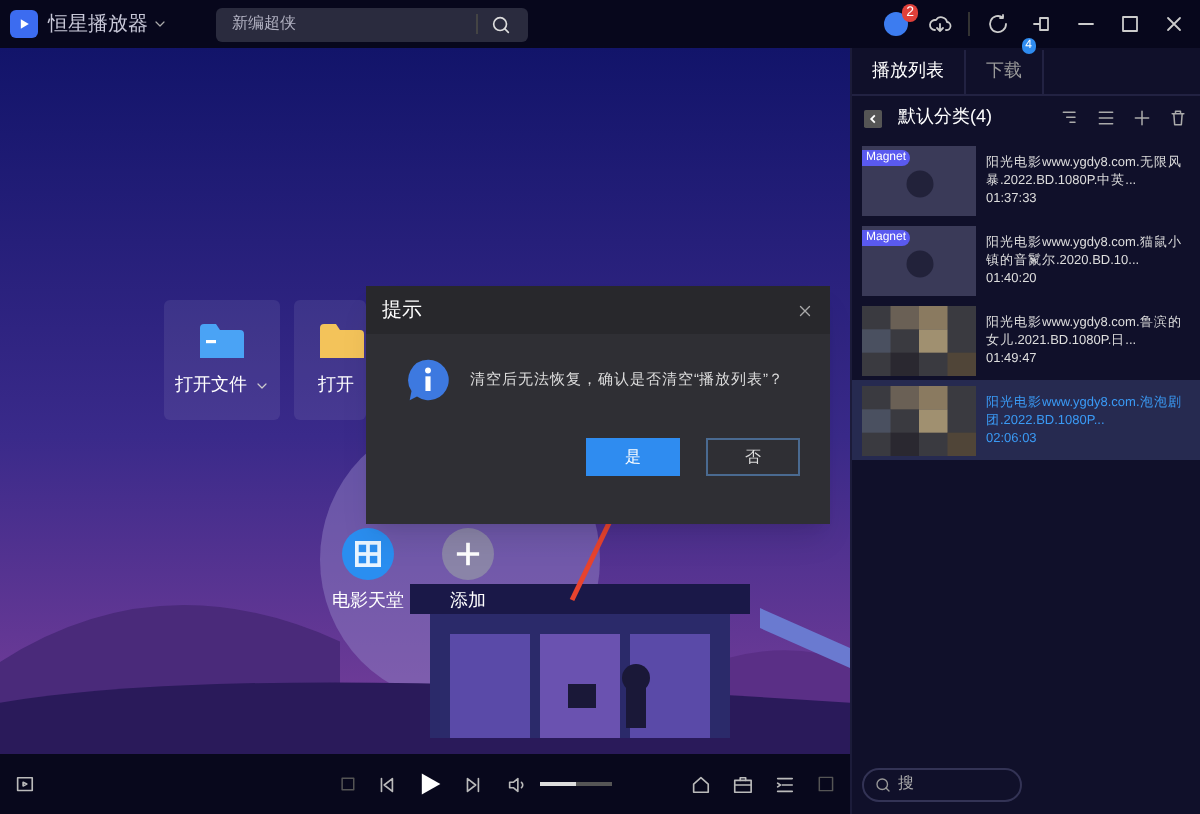 The width and height of the screenshot is (1200, 814). I want to click on screen-icon, so click(25, 784).